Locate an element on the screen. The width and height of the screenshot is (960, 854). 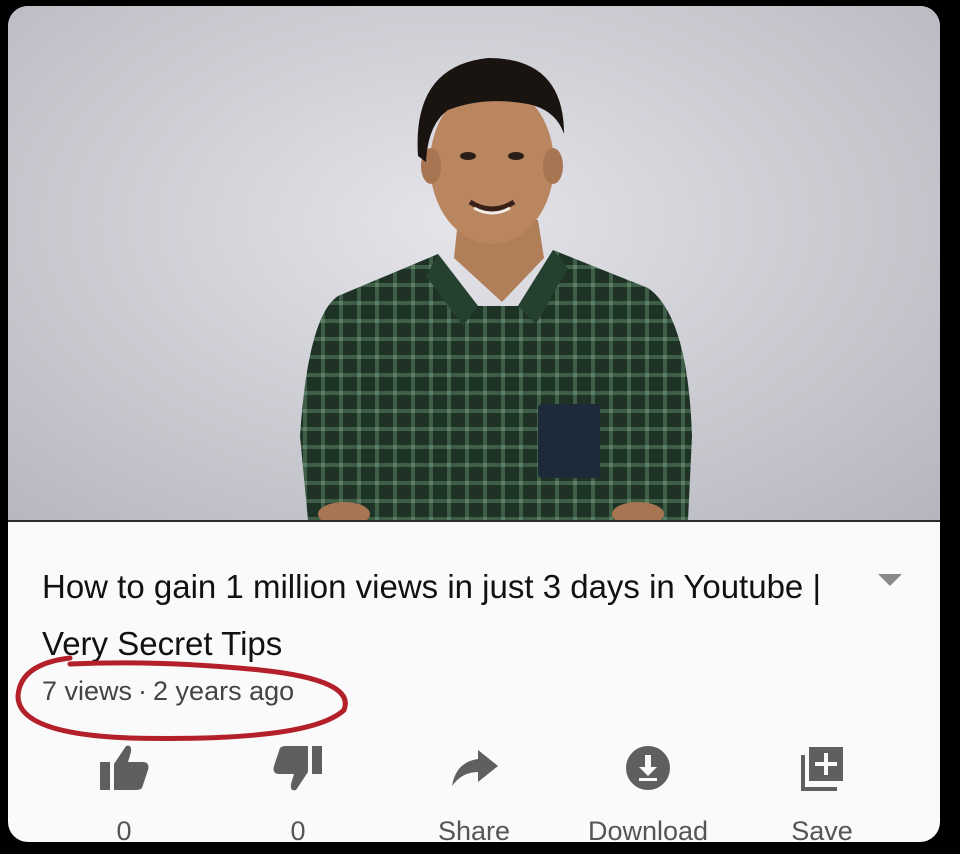
thumbnail-divider is located at coordinates (474, 521).